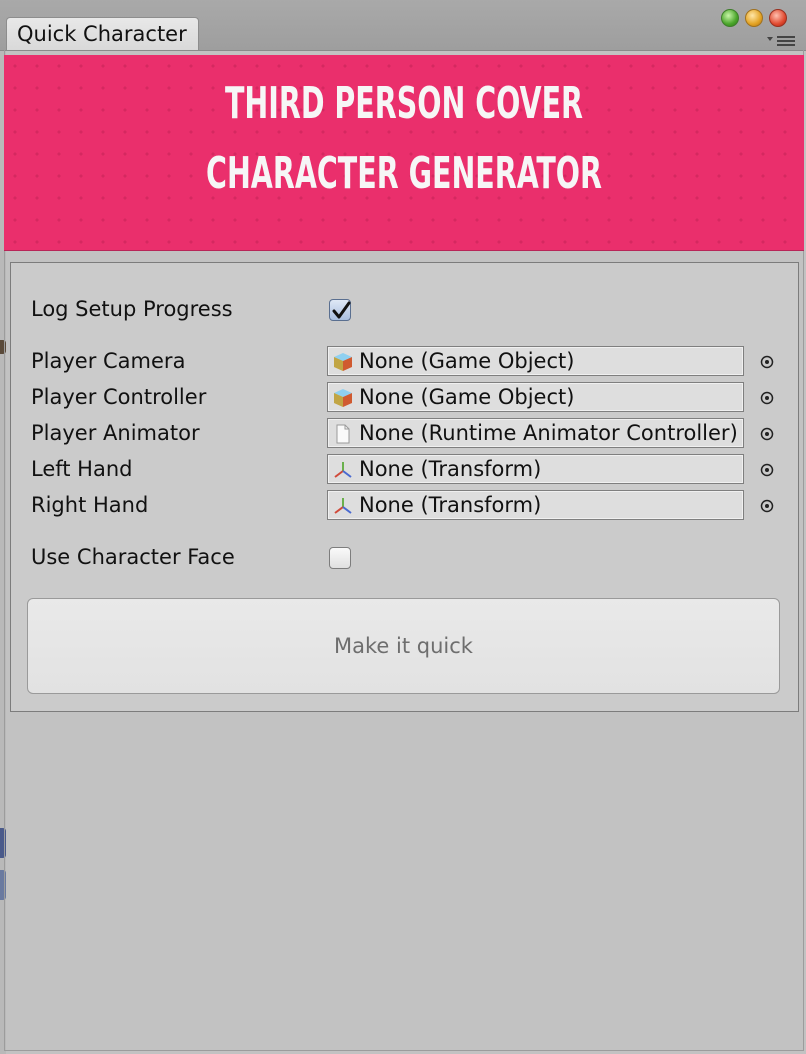 This screenshot has width=806, height=1054. Describe the element at coordinates (90, 505) in the screenshot. I see `right-hand-label: Right Hand` at that location.